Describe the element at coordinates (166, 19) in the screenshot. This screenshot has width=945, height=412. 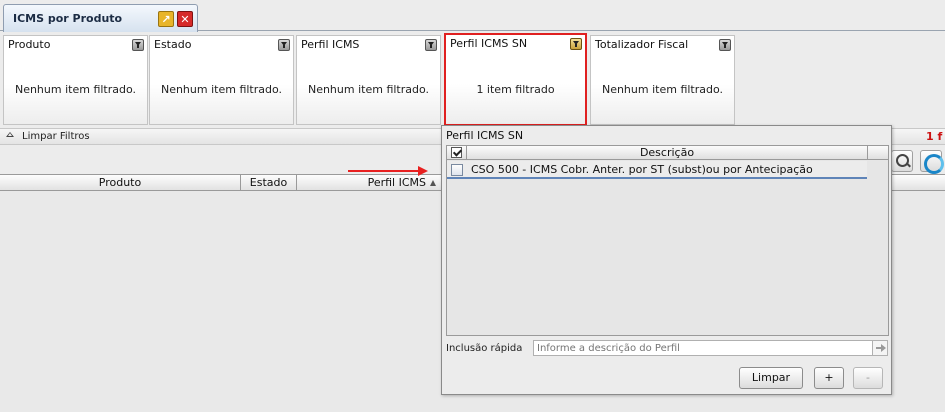
I see `forward-icon: ↗` at that location.